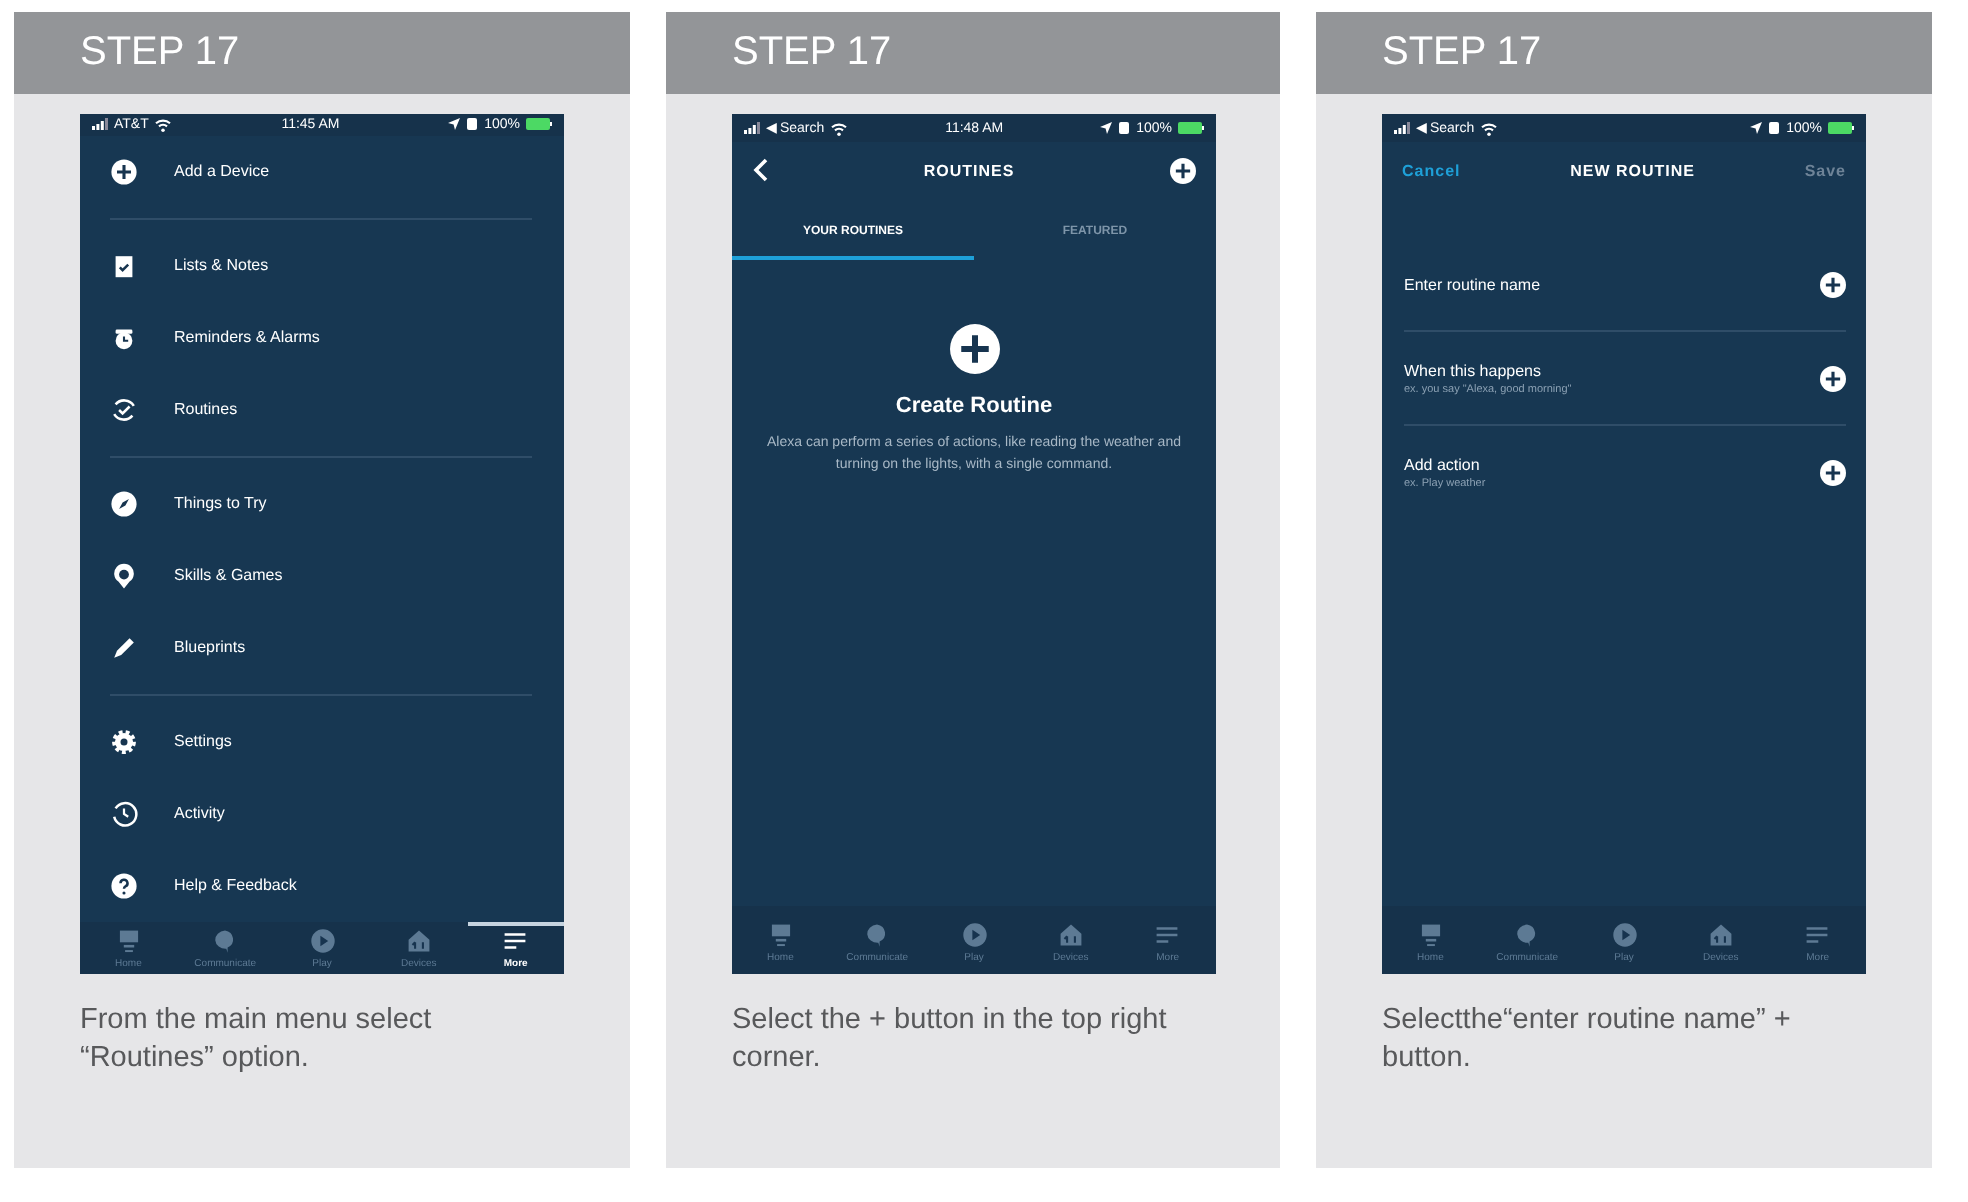  Describe the element at coordinates (124, 503) in the screenshot. I see `compass-icon` at that location.